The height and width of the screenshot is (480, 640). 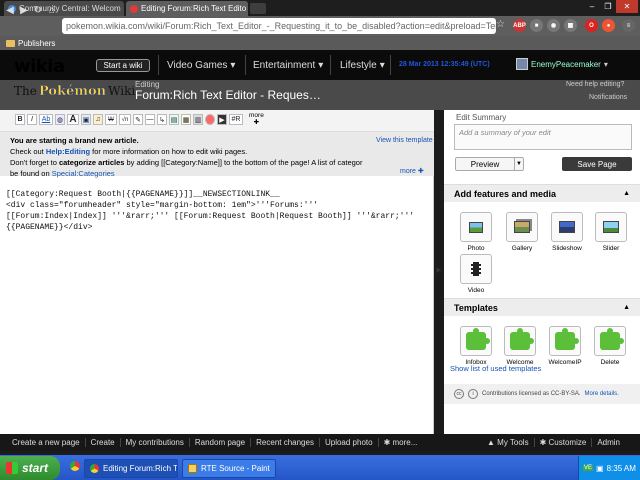 What do you see at coordinates (608, 6) in the screenshot?
I see `restore-button: ❐` at bounding box center [608, 6].